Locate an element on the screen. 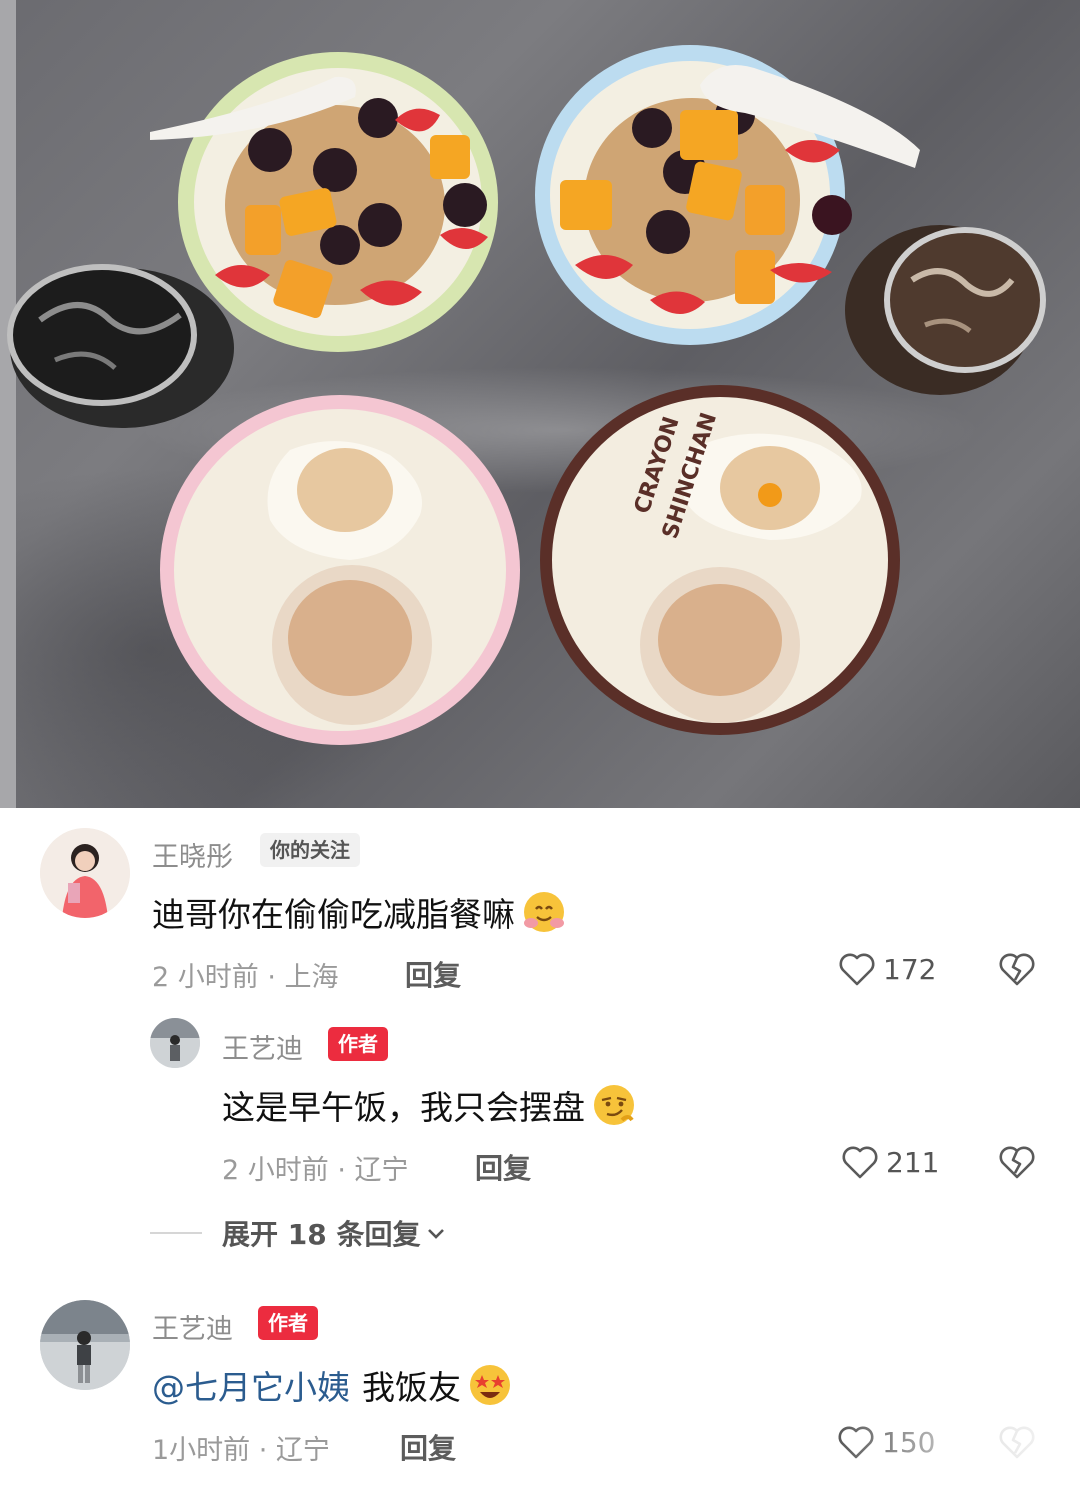 The height and width of the screenshot is (1487, 1080). watermark-fade-overlay is located at coordinates (960, 1452).